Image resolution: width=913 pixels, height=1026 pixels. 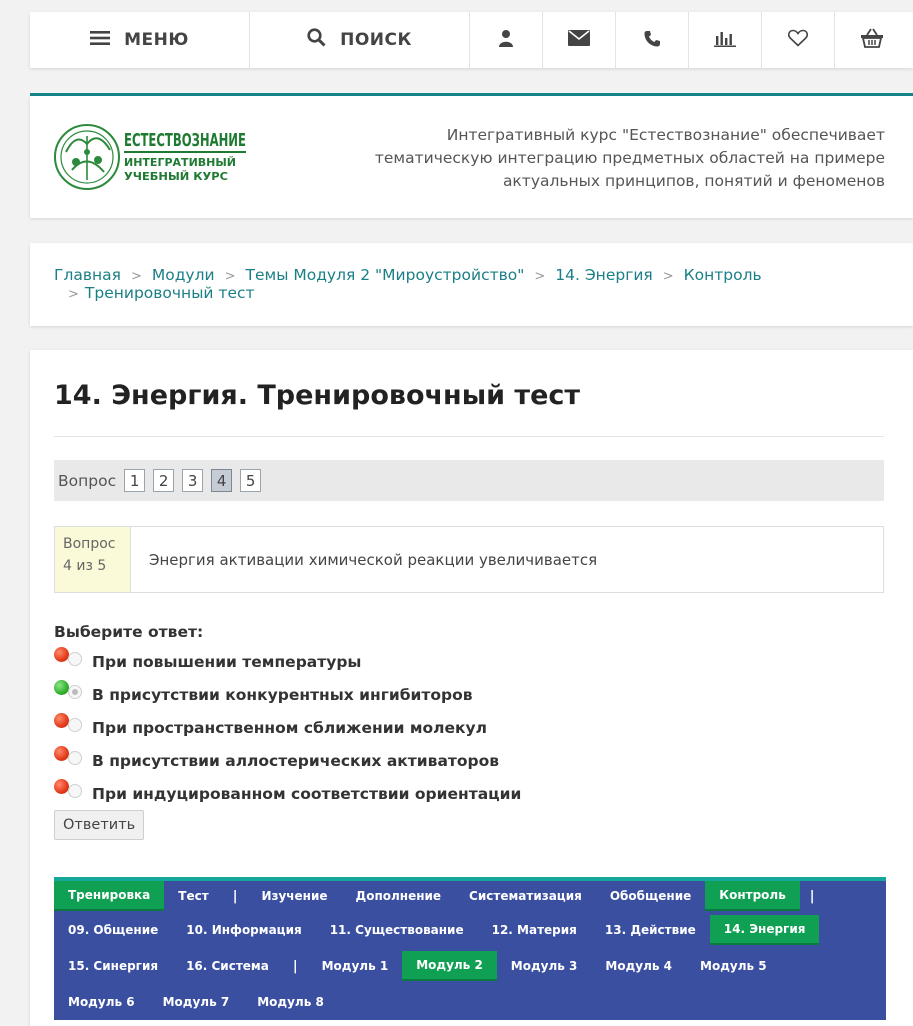 I want to click on menu-label: МЕНЮ, so click(x=156, y=40).